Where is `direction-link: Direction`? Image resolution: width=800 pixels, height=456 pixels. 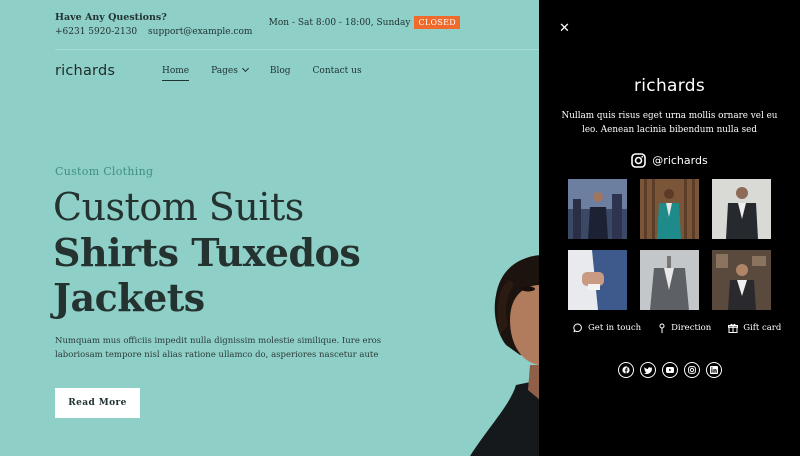
direction-link: Direction is located at coordinates (684, 328).